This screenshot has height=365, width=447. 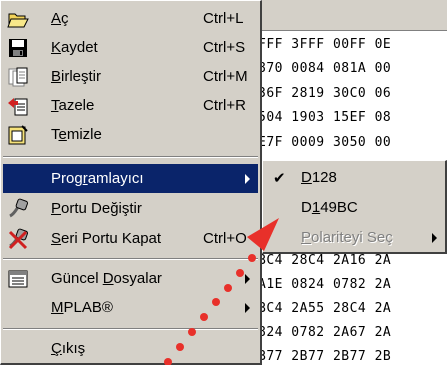 What do you see at coordinates (130, 134) in the screenshot?
I see `menu-item-temizle: Temizle` at bounding box center [130, 134].